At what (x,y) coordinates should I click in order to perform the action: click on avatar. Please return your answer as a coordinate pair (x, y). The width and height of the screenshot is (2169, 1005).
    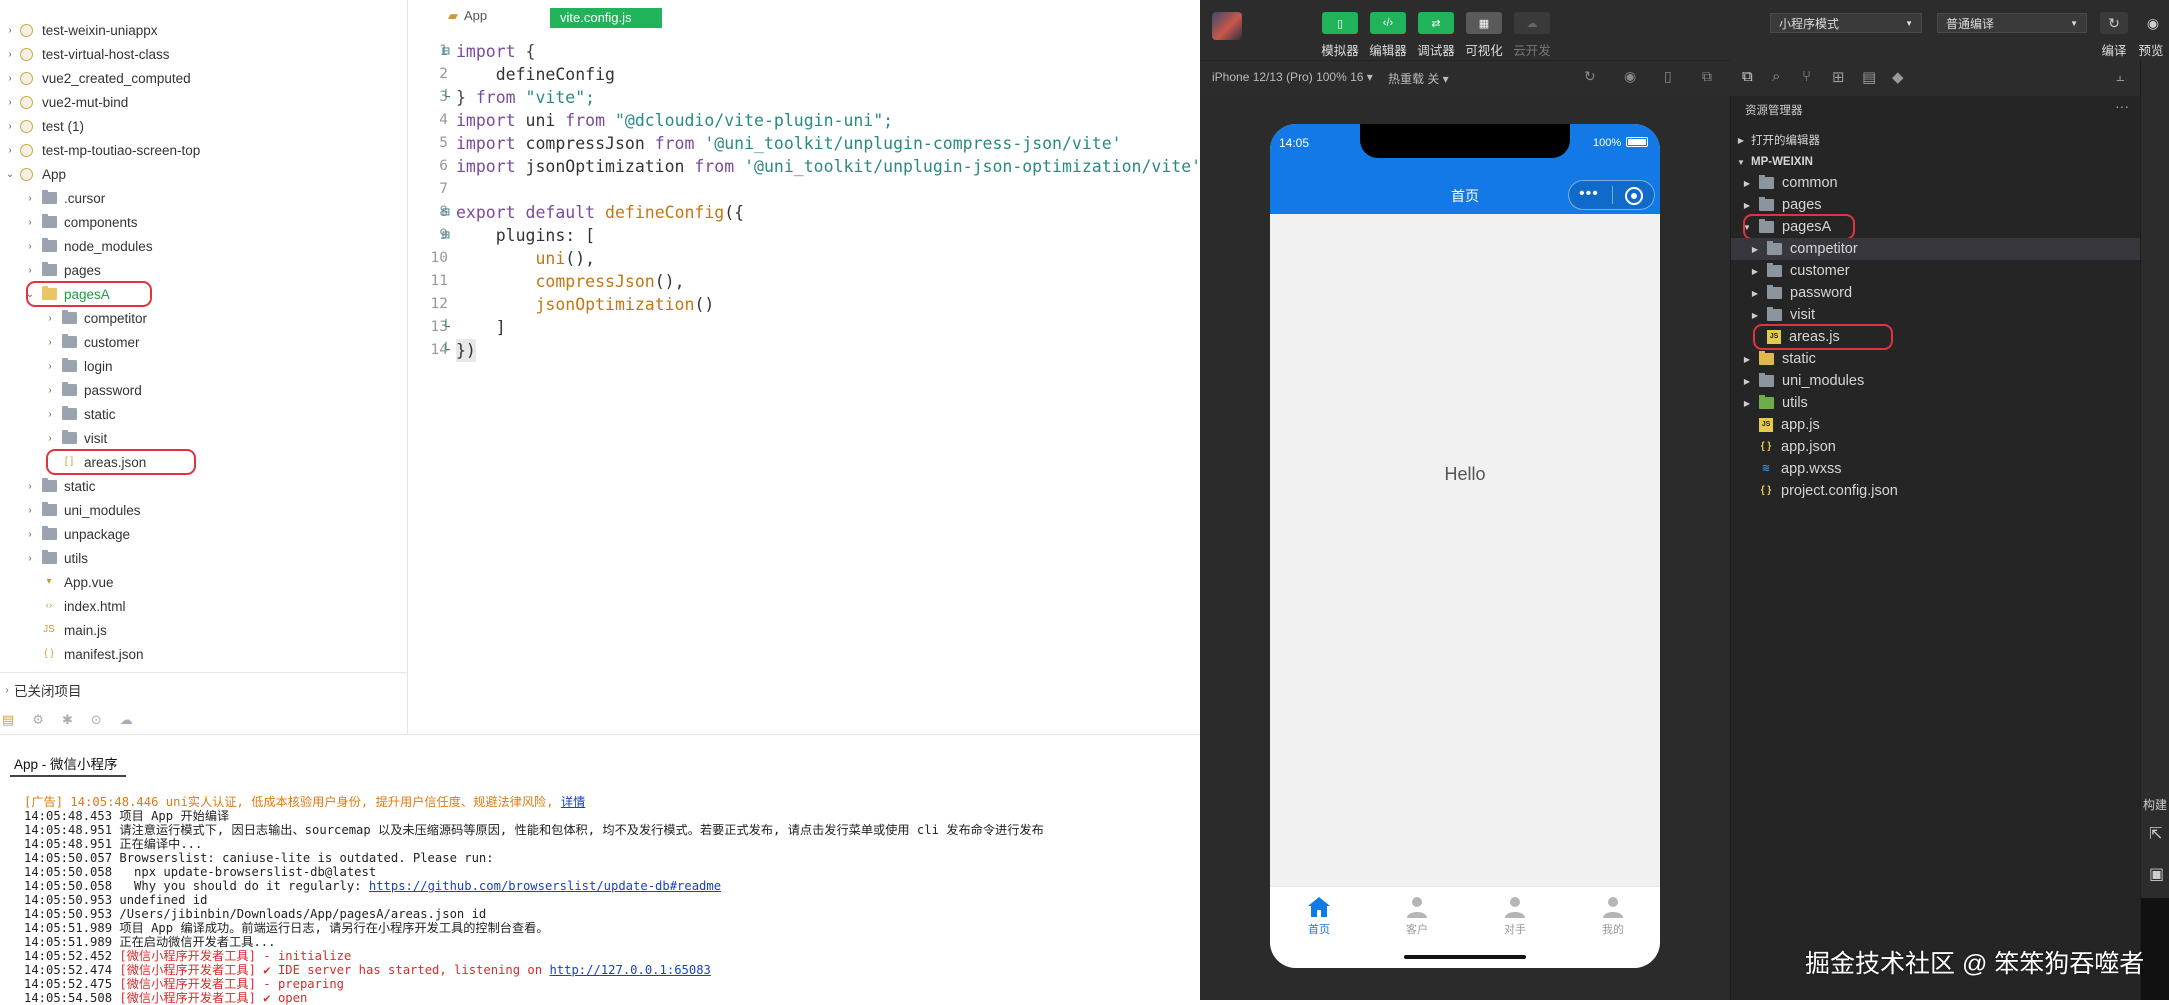
    Looking at the image, I should click on (1227, 26).